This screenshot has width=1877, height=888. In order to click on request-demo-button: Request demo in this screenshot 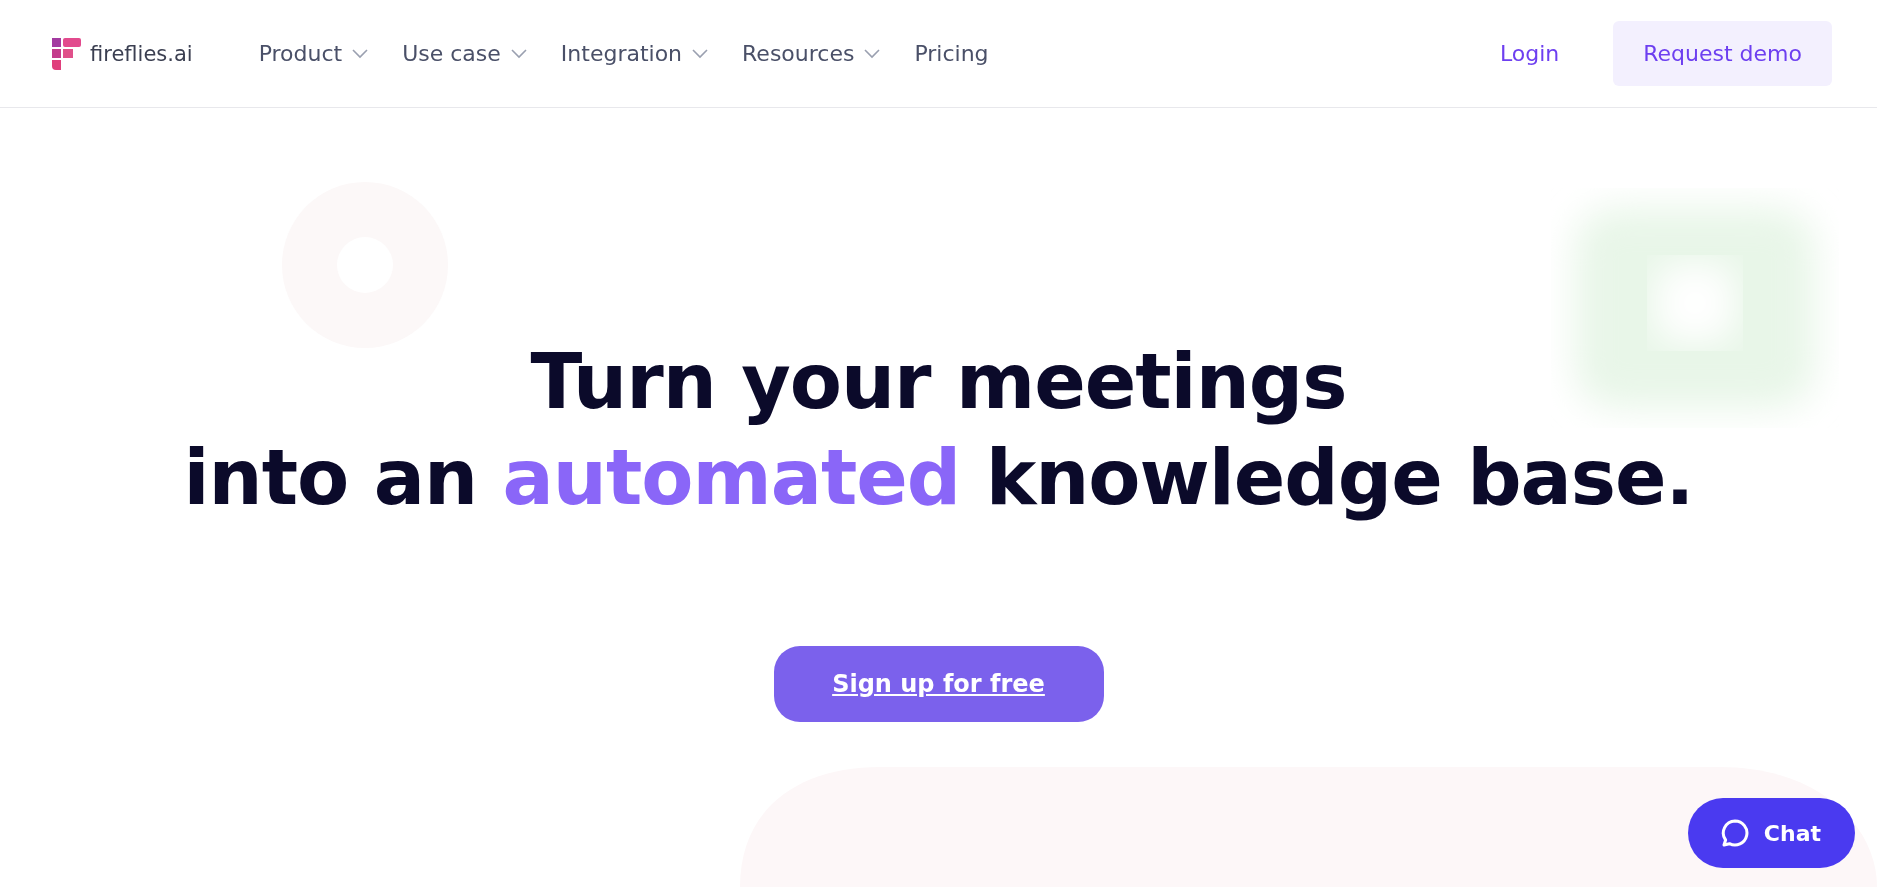, I will do `click(1722, 53)`.